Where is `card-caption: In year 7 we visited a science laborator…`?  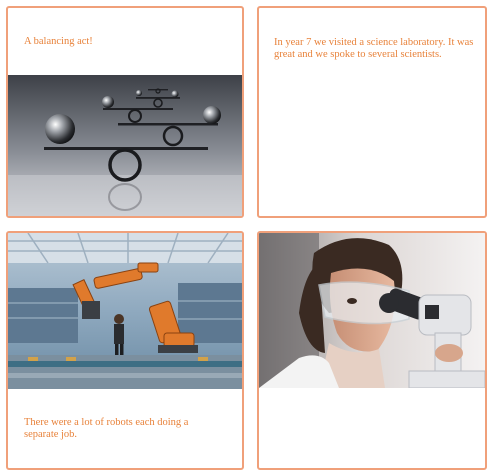 card-caption: In year 7 we visited a science laborator… is located at coordinates (374, 48).